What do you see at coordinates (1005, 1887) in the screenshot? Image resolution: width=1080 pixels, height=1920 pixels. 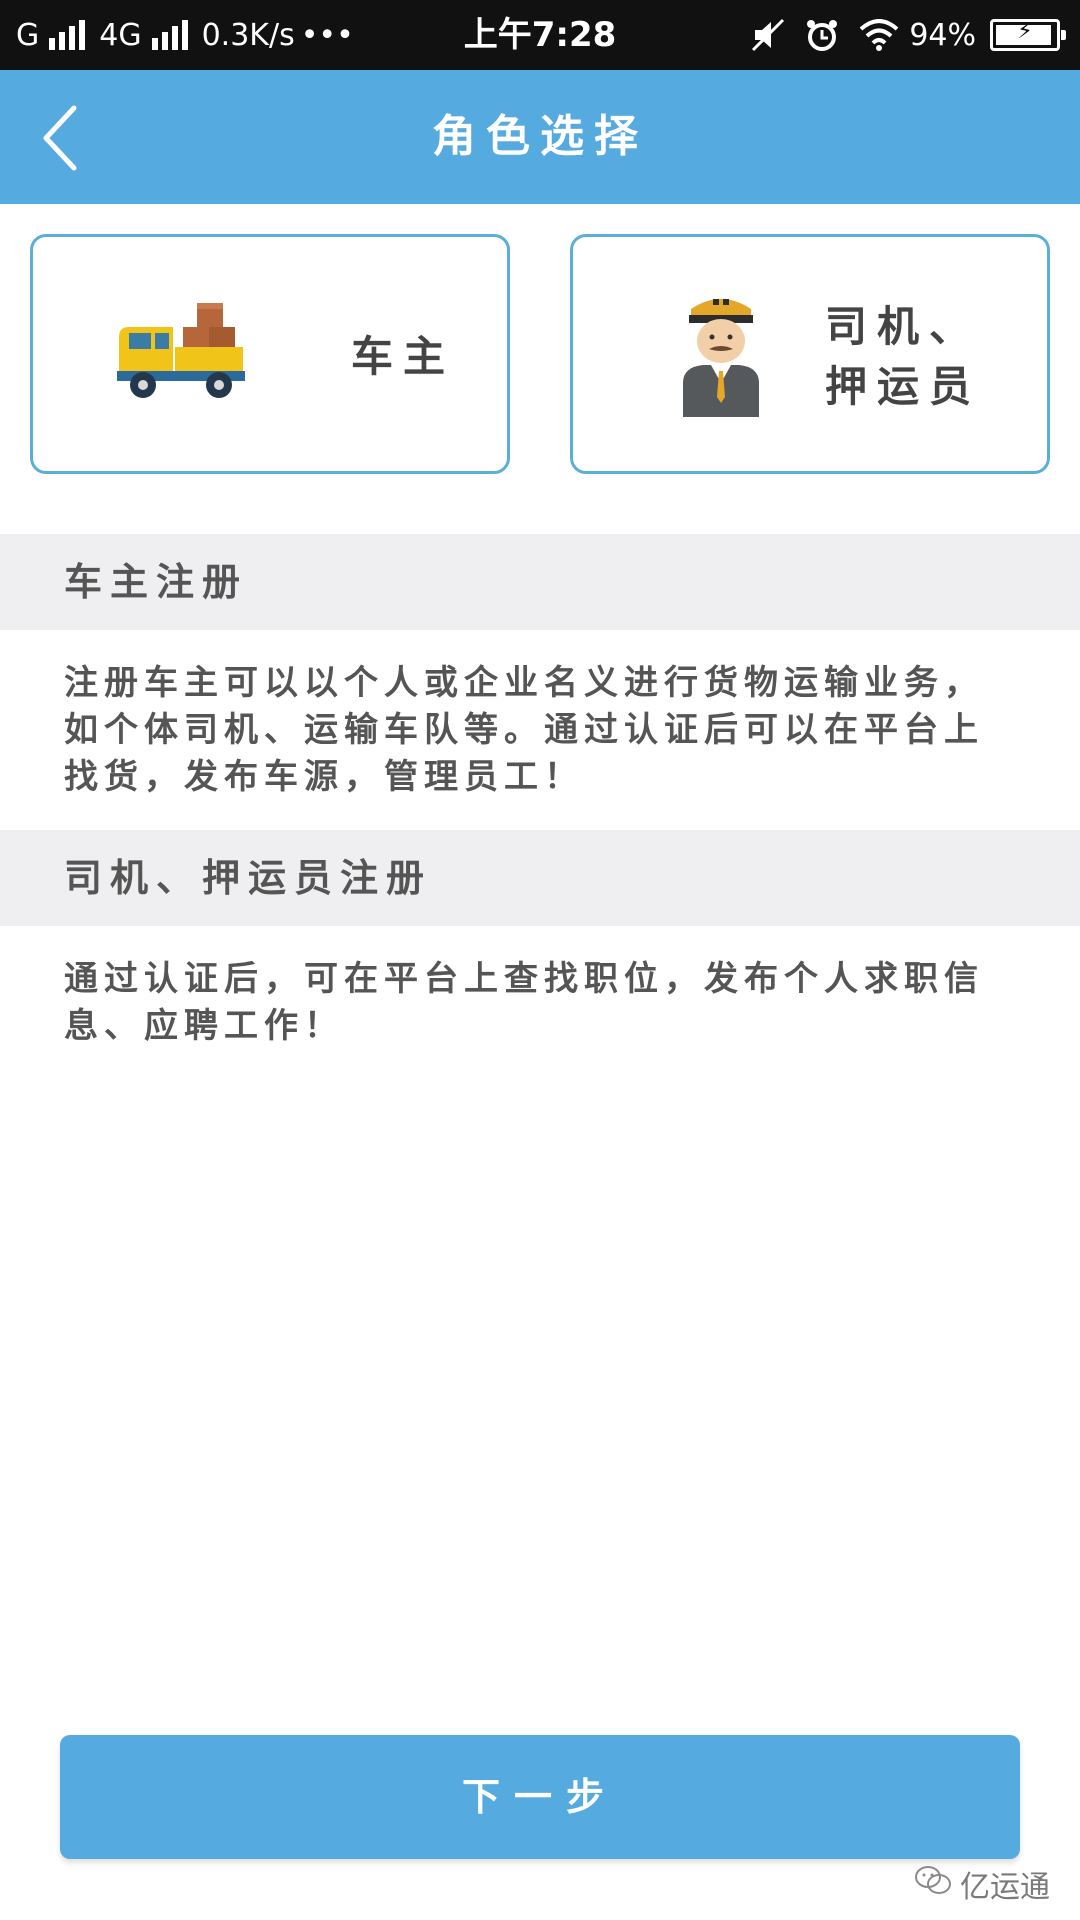 I see `watermark-text: 亿运通` at bounding box center [1005, 1887].